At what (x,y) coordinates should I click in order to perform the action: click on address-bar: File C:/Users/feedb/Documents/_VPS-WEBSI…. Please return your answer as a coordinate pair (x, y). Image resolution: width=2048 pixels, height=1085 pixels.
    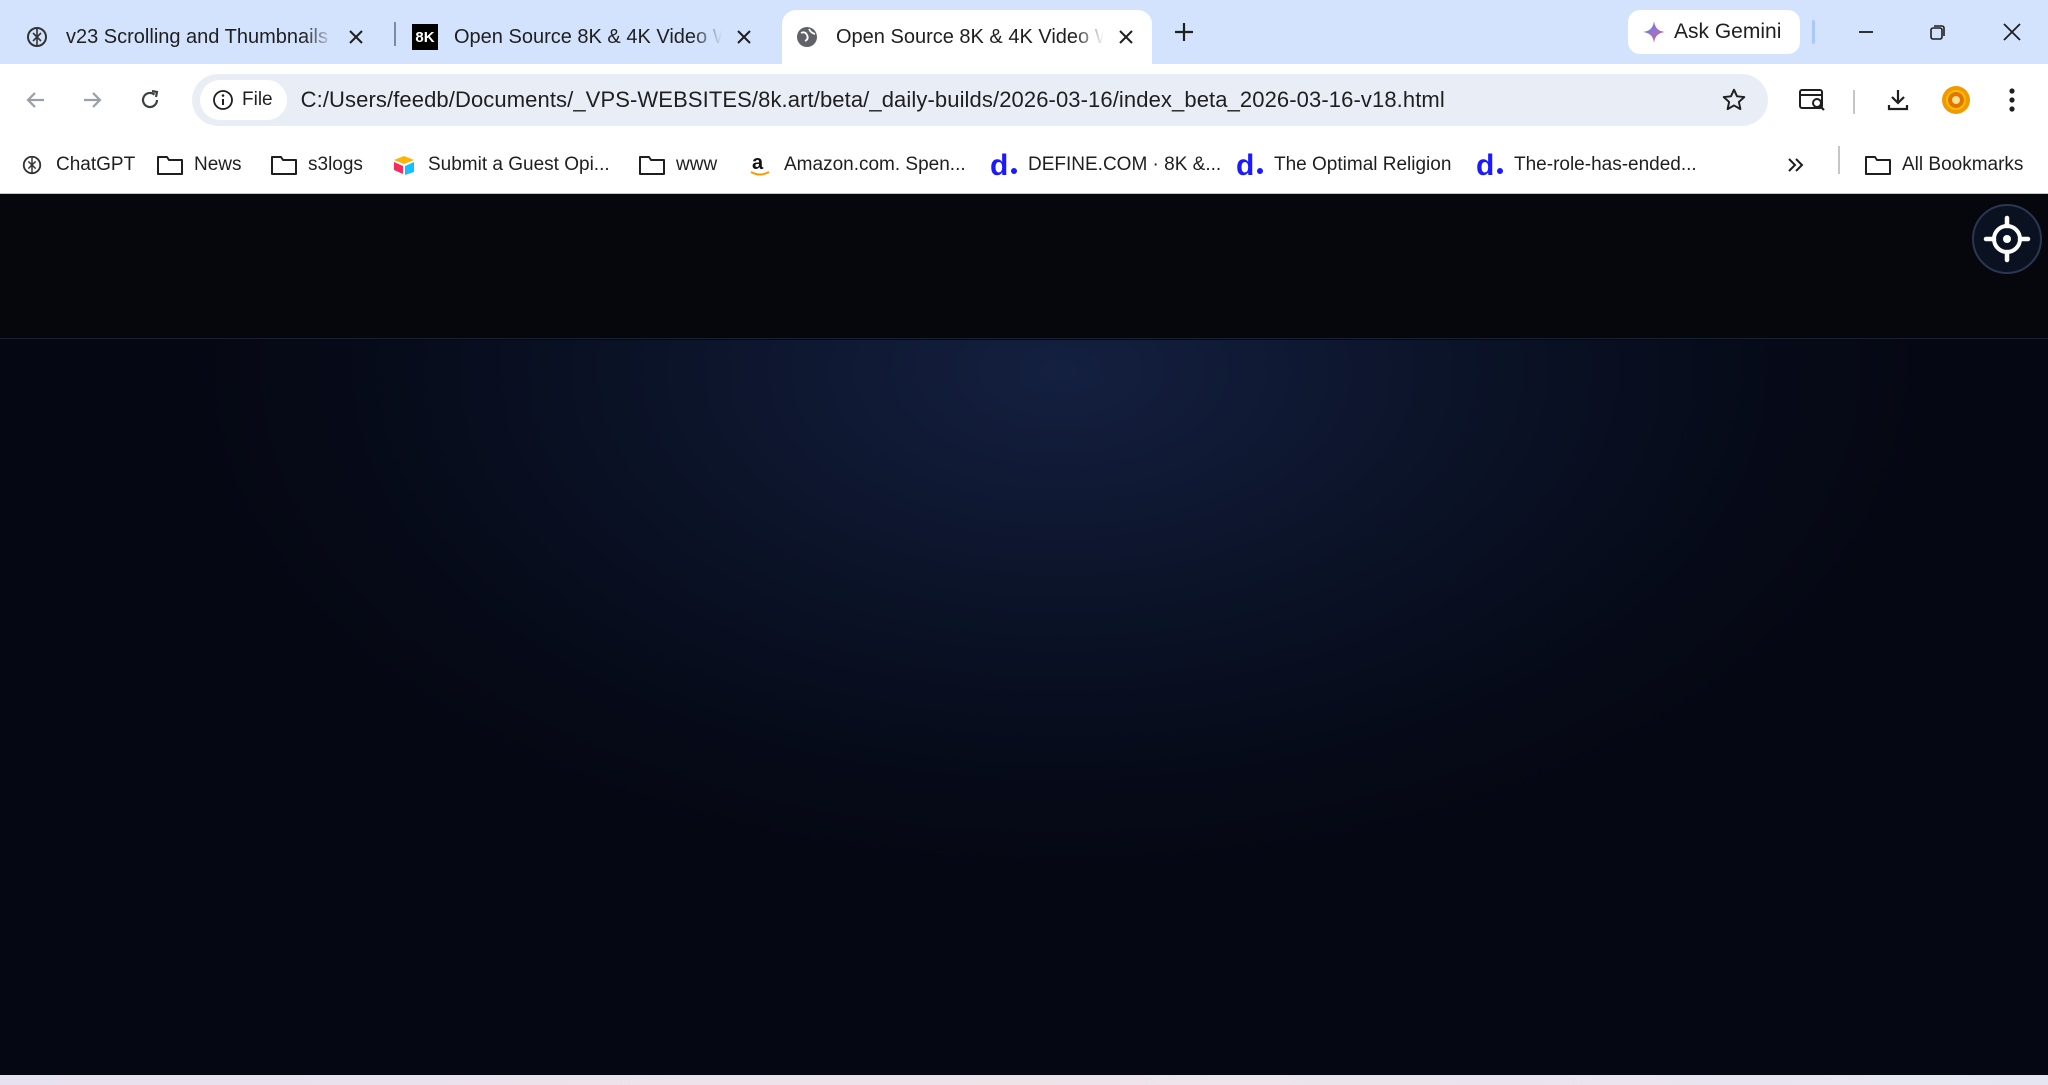
    Looking at the image, I should click on (980, 100).